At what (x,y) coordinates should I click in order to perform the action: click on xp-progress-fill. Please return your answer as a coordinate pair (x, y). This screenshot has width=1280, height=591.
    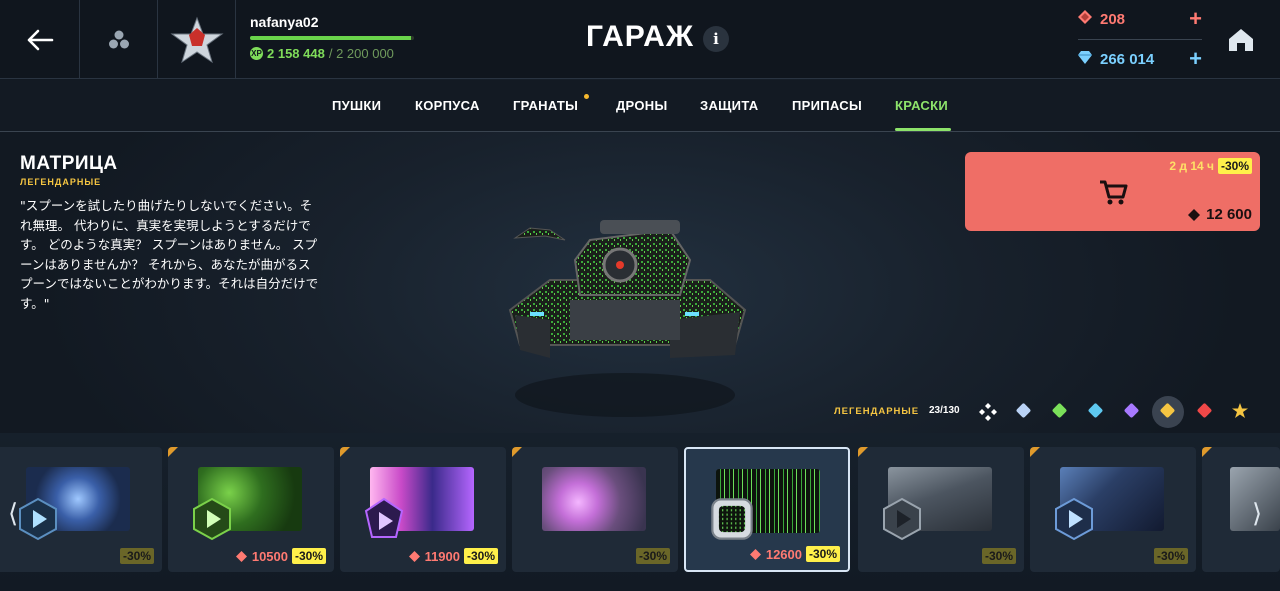
    Looking at the image, I should click on (330, 38).